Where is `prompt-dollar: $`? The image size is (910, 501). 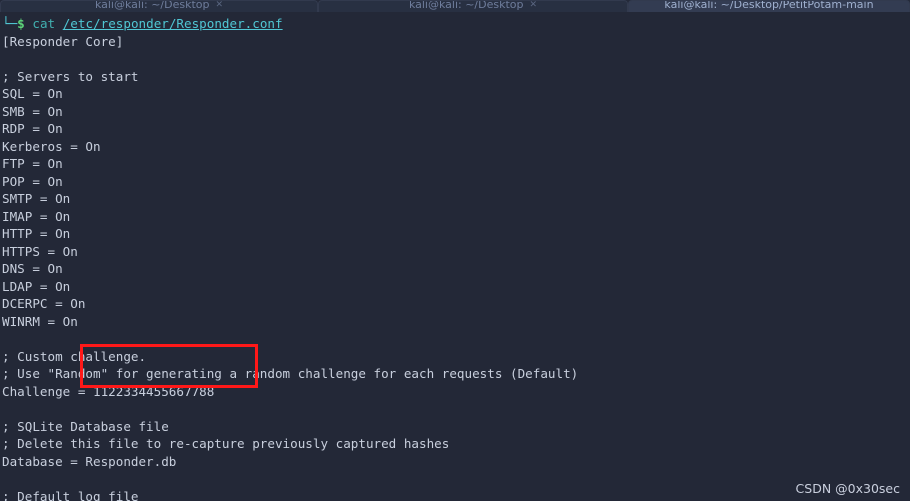
prompt-dollar: $ is located at coordinates (21, 23).